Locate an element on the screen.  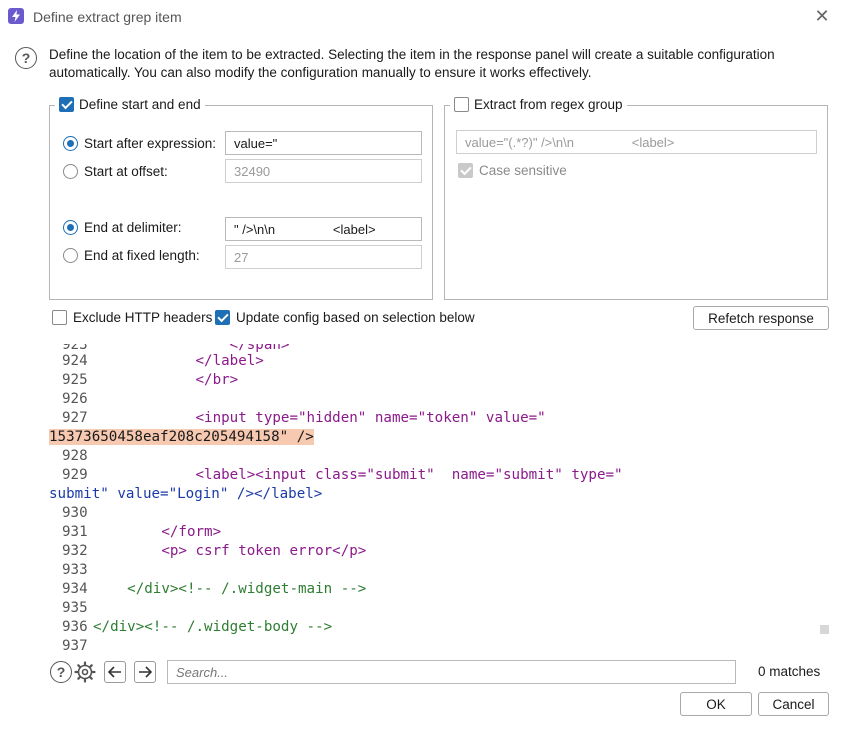
code-line: 925 </br> is located at coordinates (150, 380).